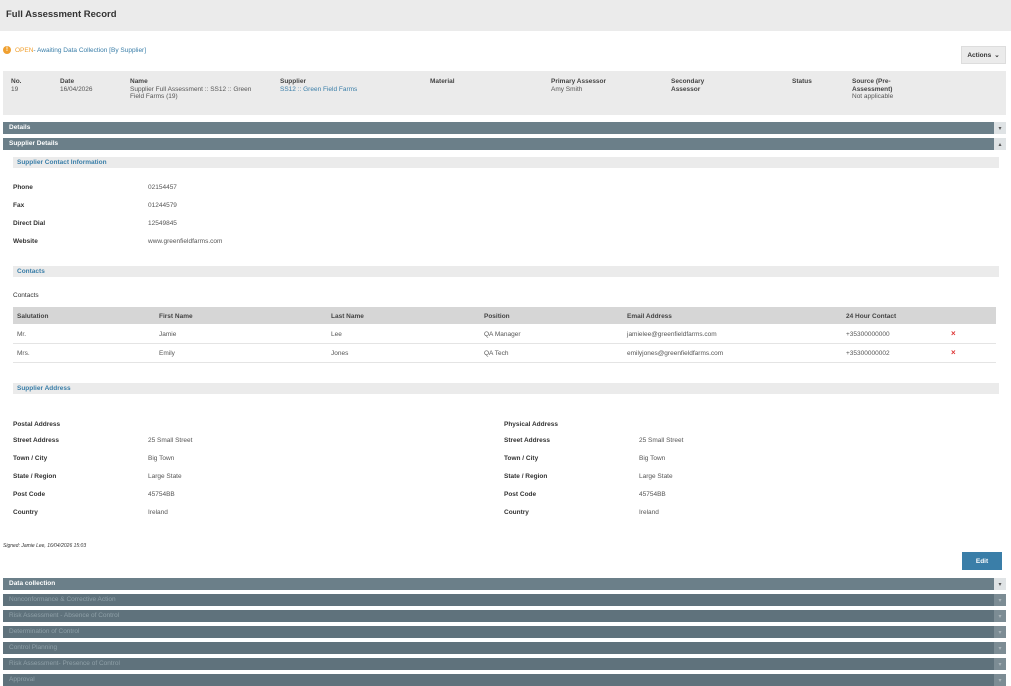 This screenshot has height=686, width=1011. Describe the element at coordinates (30, 458) in the screenshot. I see `postal-town-label: Town / City` at that location.